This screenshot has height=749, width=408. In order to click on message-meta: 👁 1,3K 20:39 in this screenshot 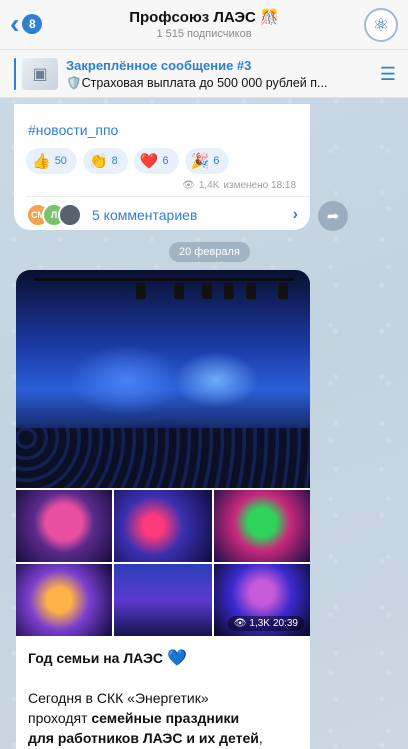, I will do `click(265, 623)`.